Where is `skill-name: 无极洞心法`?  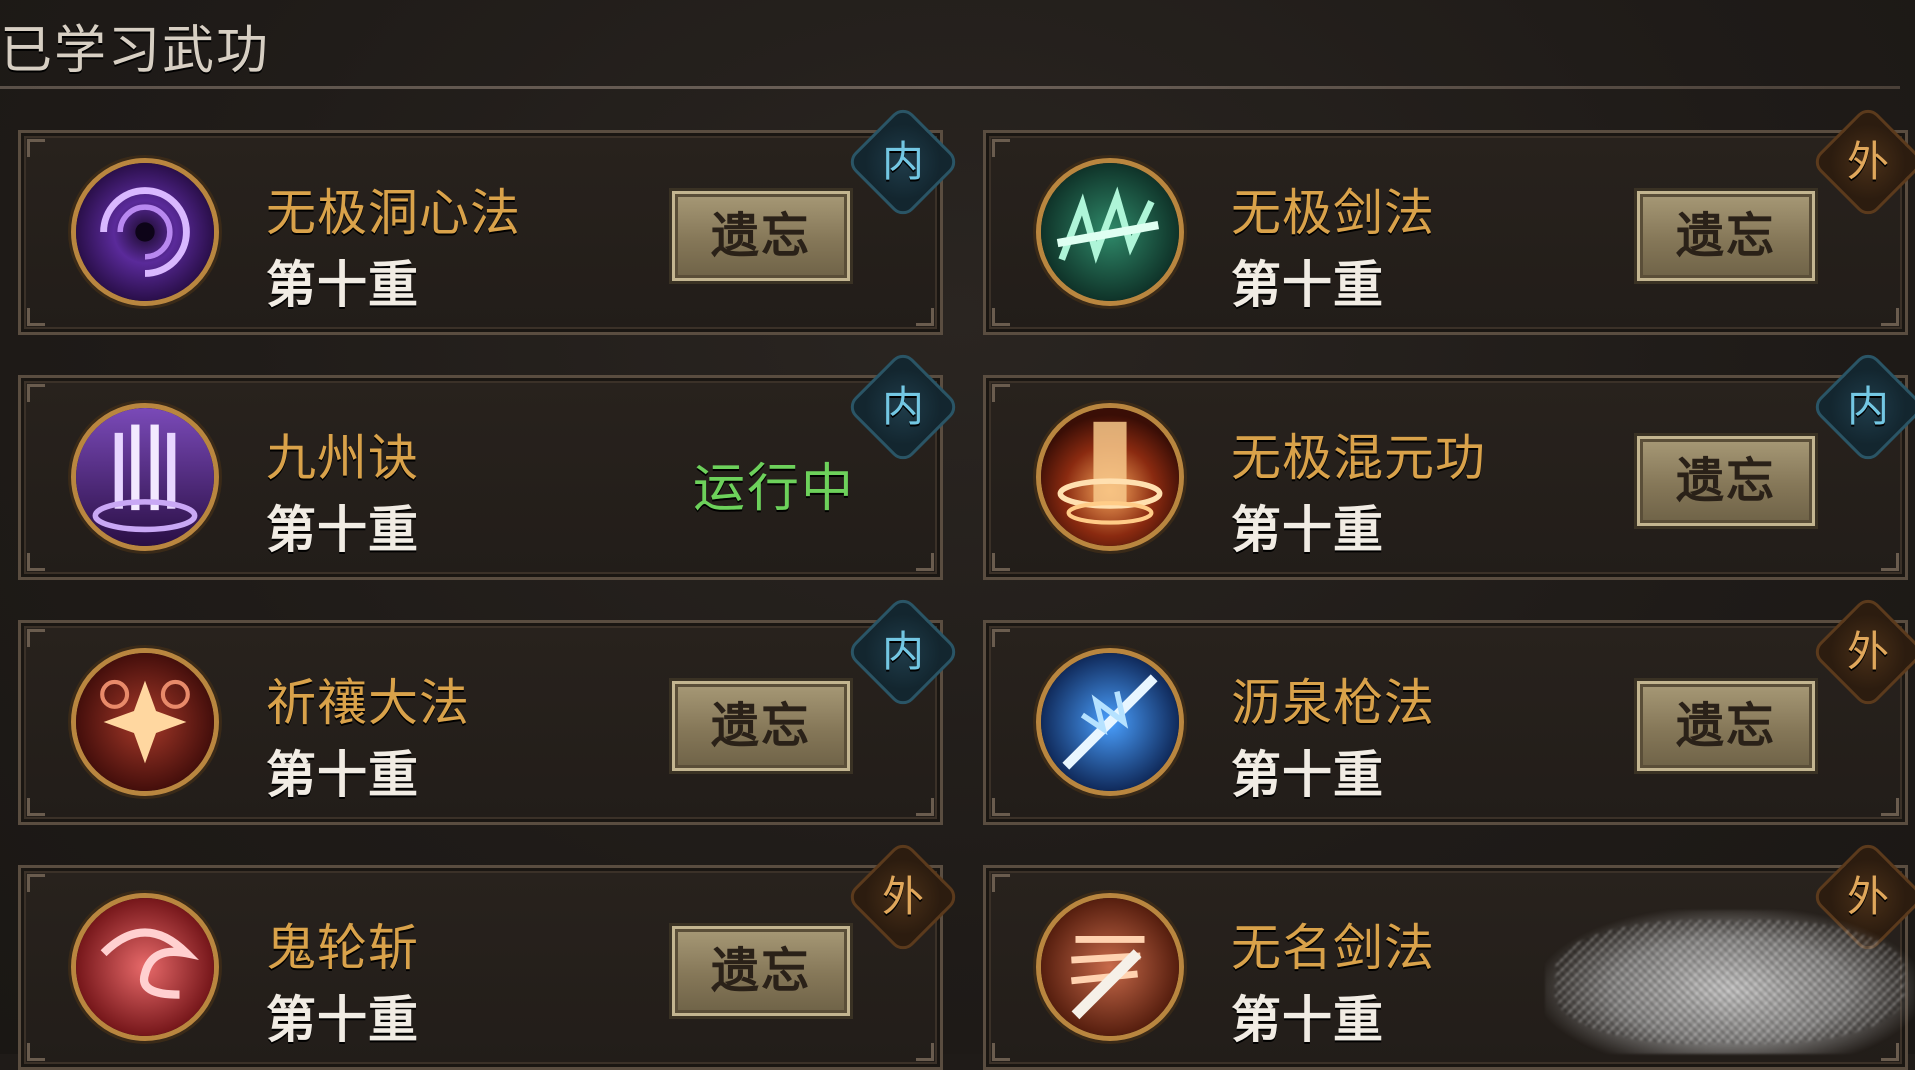 skill-name: 无极洞心法 is located at coordinates (393, 213).